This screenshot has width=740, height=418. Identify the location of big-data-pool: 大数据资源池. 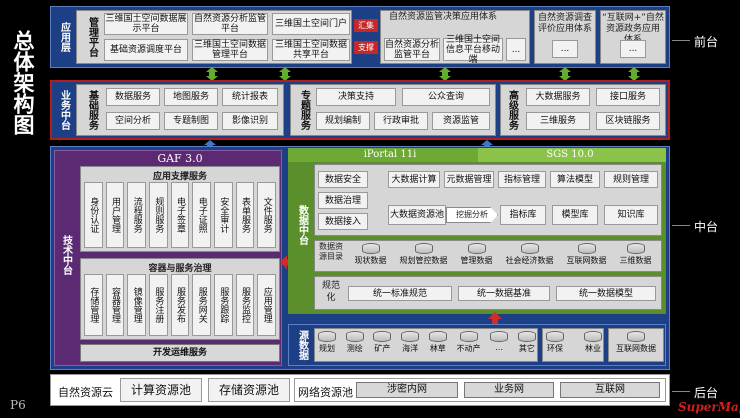
(417, 215).